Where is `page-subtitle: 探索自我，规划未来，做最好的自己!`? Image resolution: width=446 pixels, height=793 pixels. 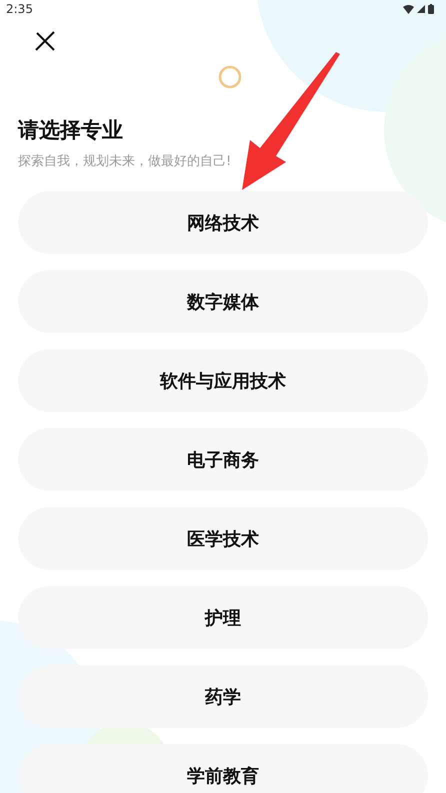 page-subtitle: 探索自我，规划未来，做最好的自己! is located at coordinates (125, 161).